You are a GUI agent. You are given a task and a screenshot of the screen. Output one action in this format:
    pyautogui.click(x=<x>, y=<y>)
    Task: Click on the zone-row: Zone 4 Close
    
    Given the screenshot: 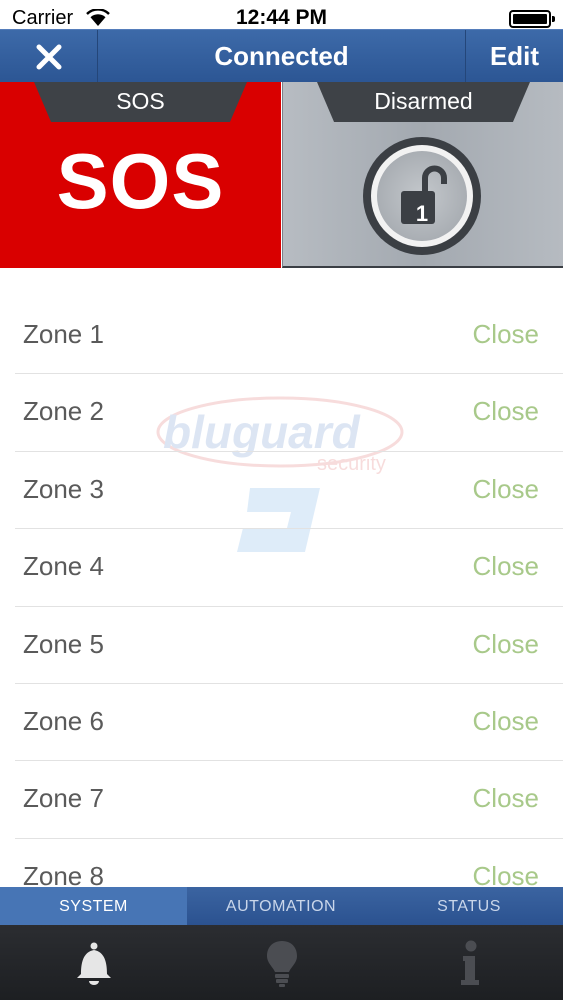 What is the action you would take?
    pyautogui.click(x=289, y=568)
    